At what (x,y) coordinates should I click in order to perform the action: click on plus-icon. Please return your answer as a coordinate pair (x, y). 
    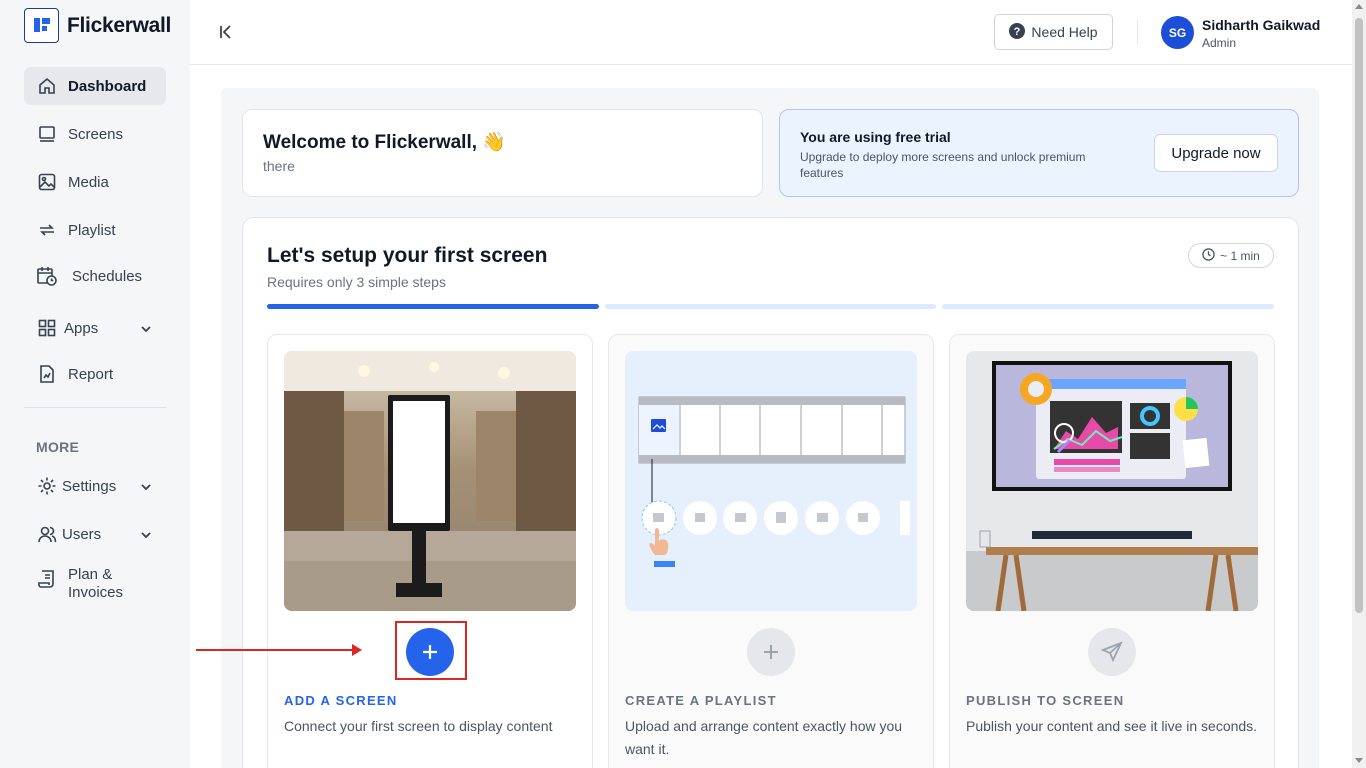
    Looking at the image, I should click on (771, 652).